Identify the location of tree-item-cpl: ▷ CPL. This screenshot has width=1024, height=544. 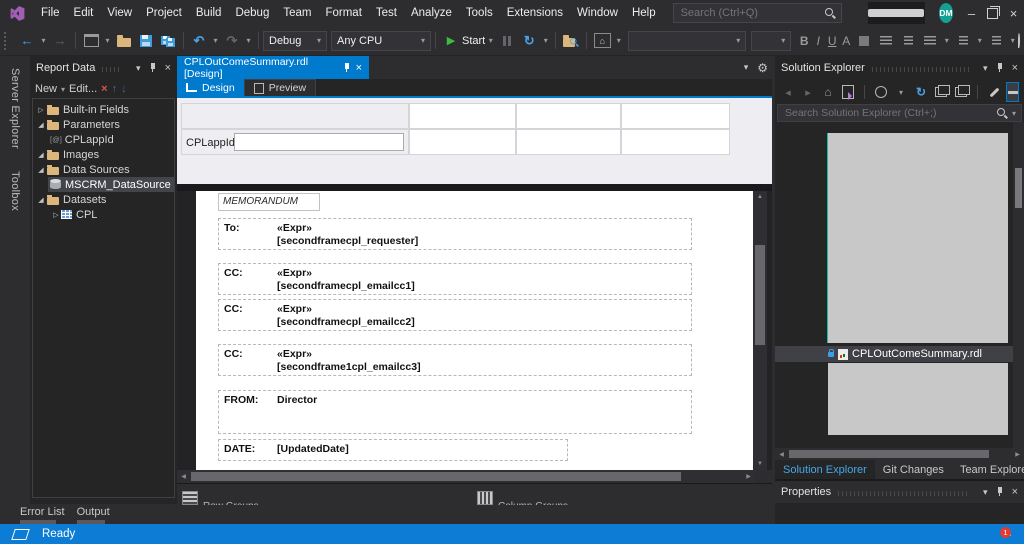
(103, 214).